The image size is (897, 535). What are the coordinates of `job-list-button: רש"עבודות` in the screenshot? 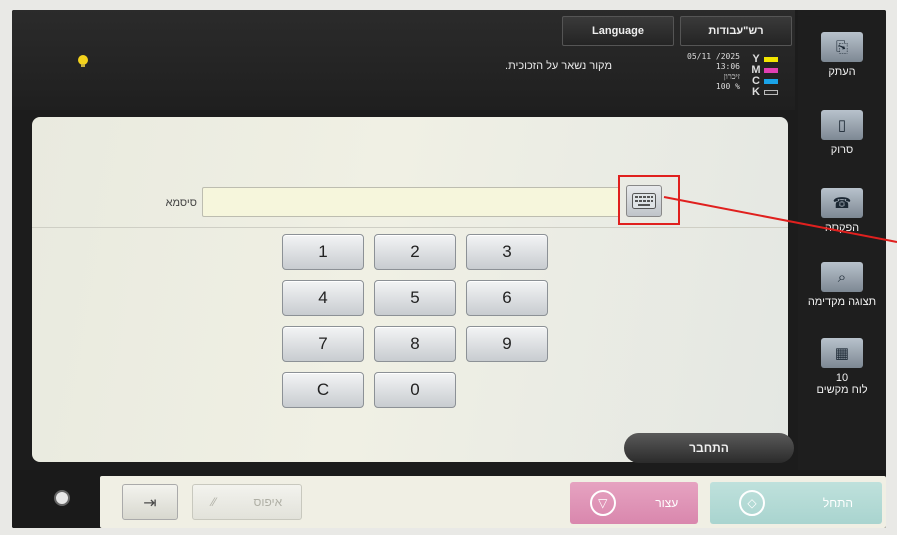 It's located at (736, 31).